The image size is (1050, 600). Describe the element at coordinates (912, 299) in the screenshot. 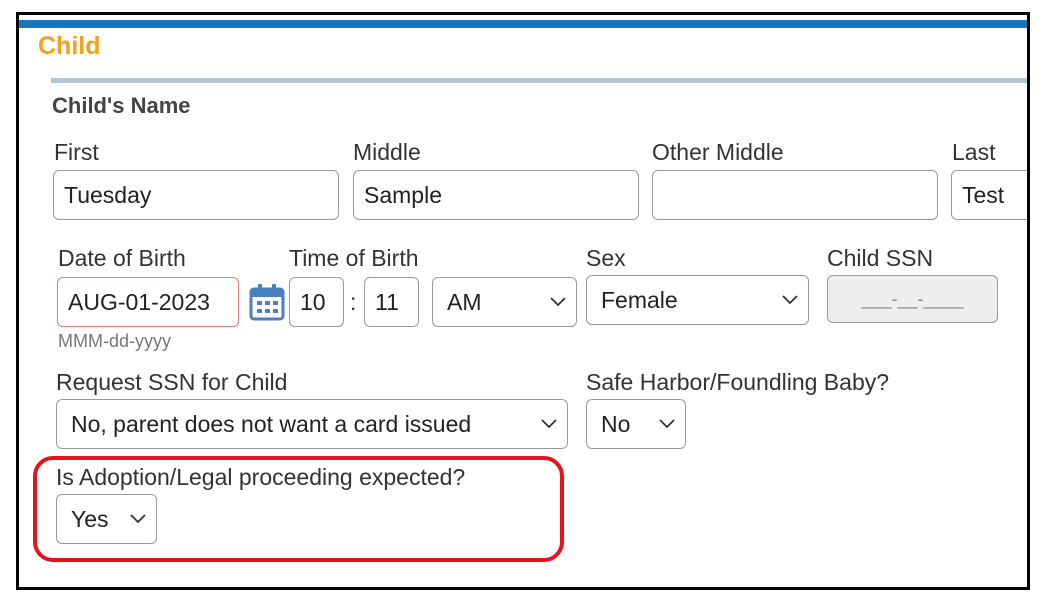

I see `child-ssn-input: ___-__-____` at that location.